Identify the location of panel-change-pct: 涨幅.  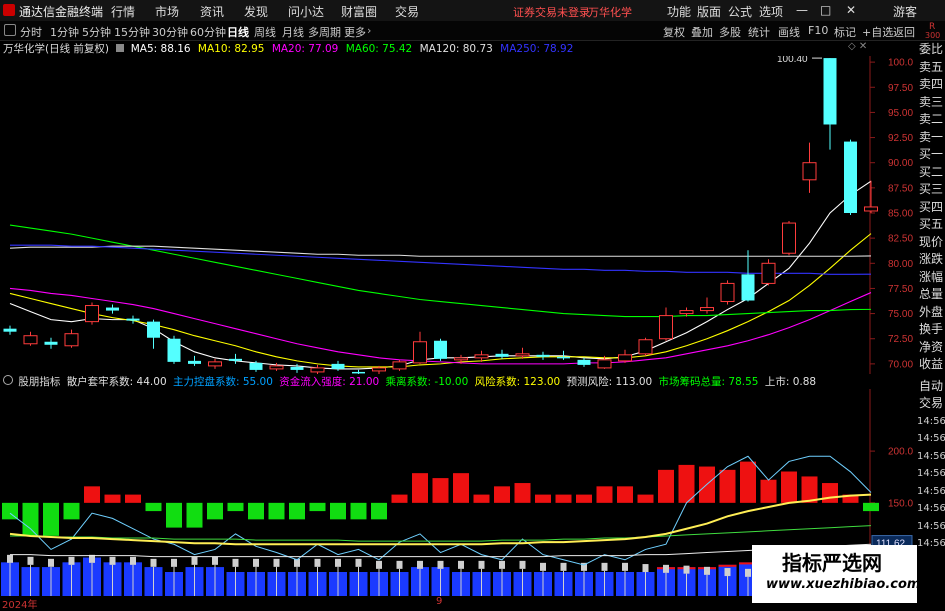
(931, 278).